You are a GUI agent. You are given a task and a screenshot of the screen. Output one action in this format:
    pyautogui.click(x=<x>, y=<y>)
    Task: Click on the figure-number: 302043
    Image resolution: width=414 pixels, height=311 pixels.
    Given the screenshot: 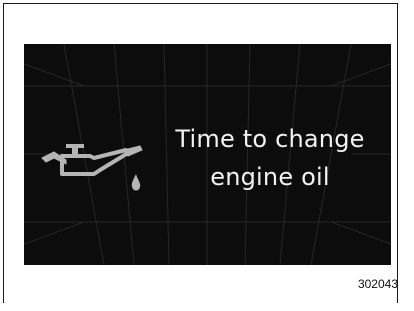 What is the action you would take?
    pyautogui.click(x=377, y=284)
    